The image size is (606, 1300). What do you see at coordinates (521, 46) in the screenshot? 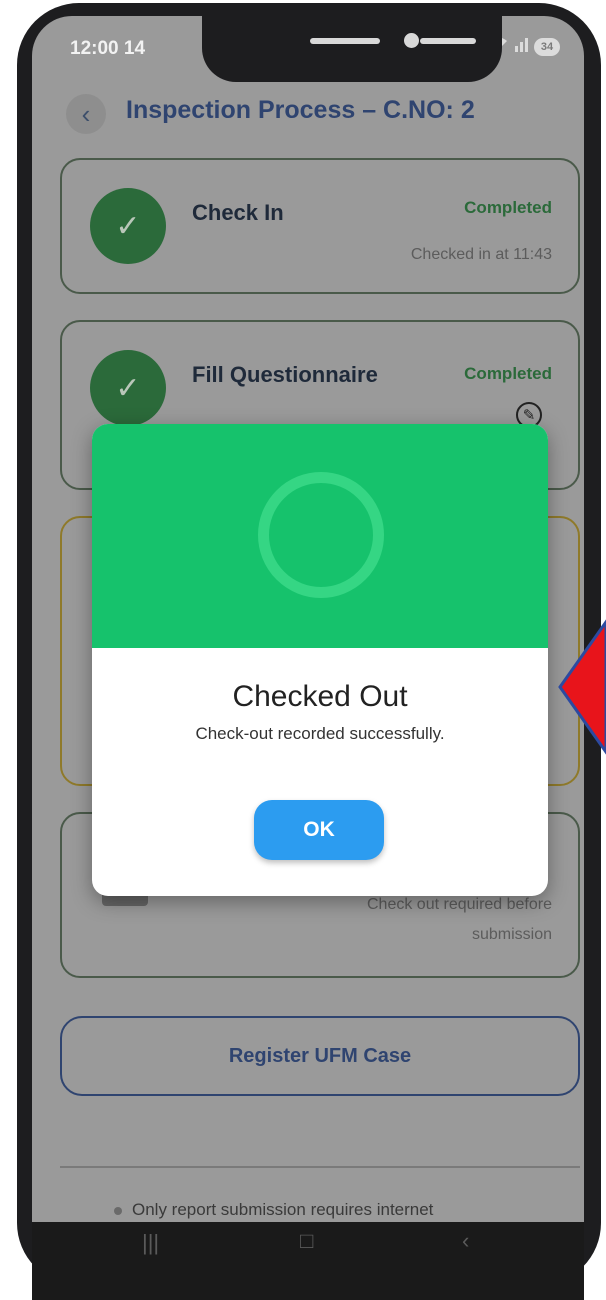
I see `signal-icon` at bounding box center [521, 46].